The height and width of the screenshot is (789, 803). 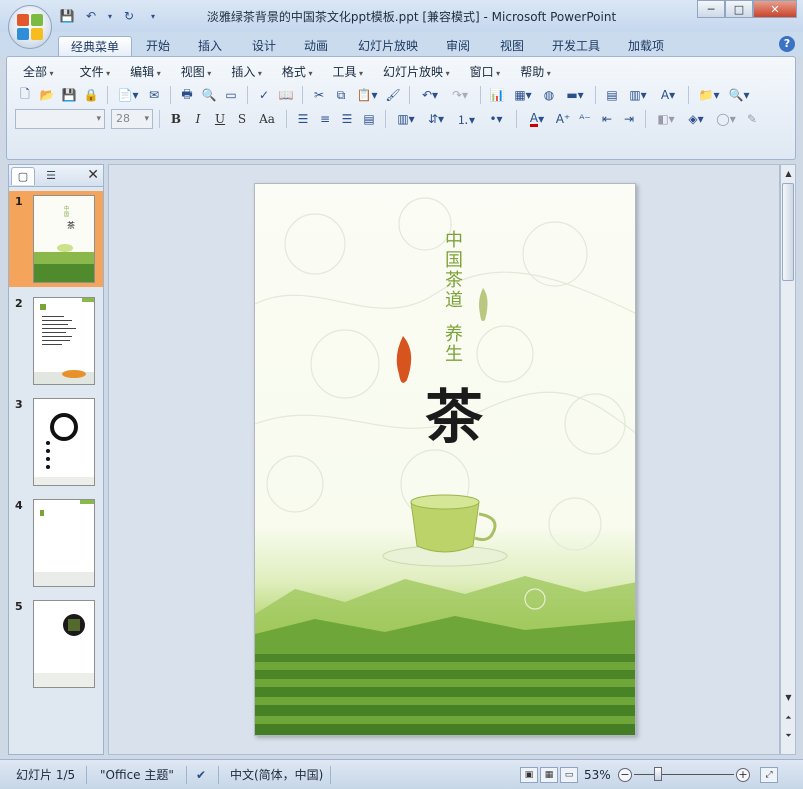 What do you see at coordinates (276, 775) in the screenshot?
I see `language-indicator: 中文(简体，中国)` at bounding box center [276, 775].